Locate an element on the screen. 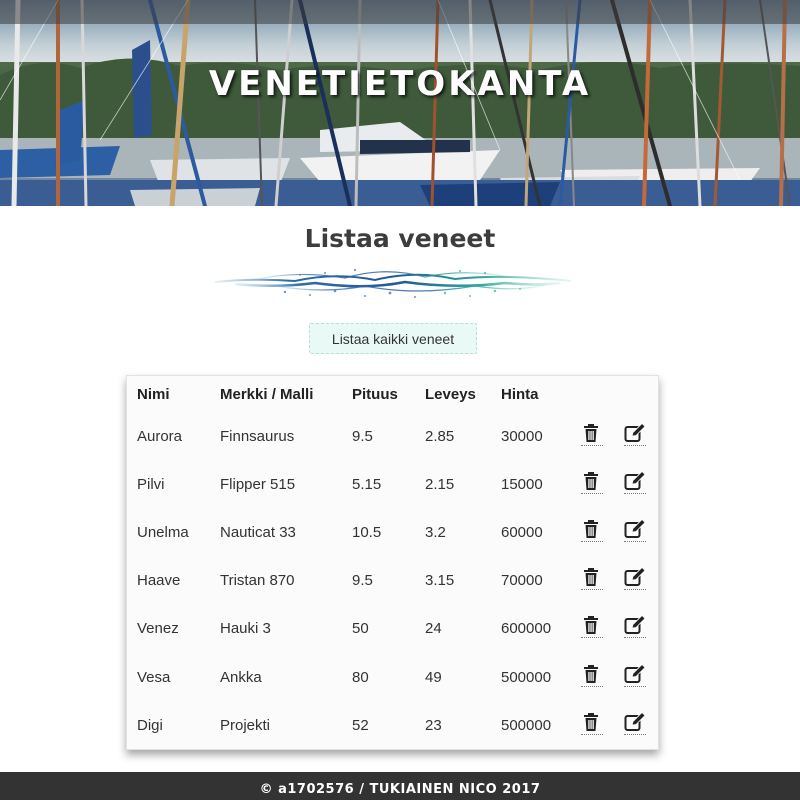 The image size is (800, 800). table-row: Aurora Finnsaurus 9.5 2.85 30000 is located at coordinates (393, 436).